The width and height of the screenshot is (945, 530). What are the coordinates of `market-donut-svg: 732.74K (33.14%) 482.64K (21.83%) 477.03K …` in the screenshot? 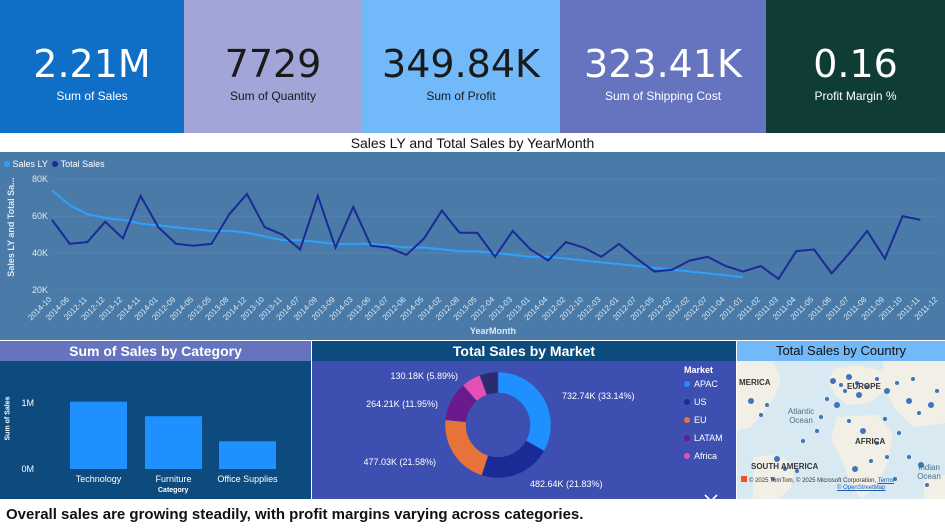 It's located at (498, 430).